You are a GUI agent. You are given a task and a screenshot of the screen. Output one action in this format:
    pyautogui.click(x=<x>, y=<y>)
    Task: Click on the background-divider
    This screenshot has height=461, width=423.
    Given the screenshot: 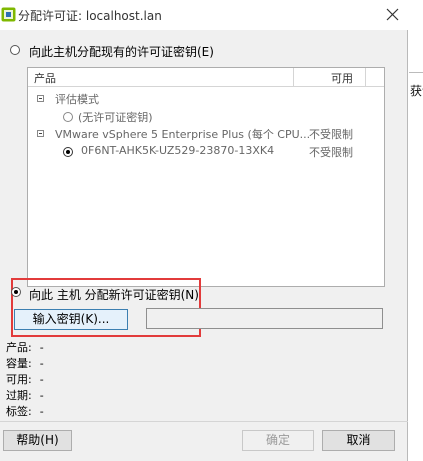 What is the action you would take?
    pyautogui.click(x=416, y=72)
    